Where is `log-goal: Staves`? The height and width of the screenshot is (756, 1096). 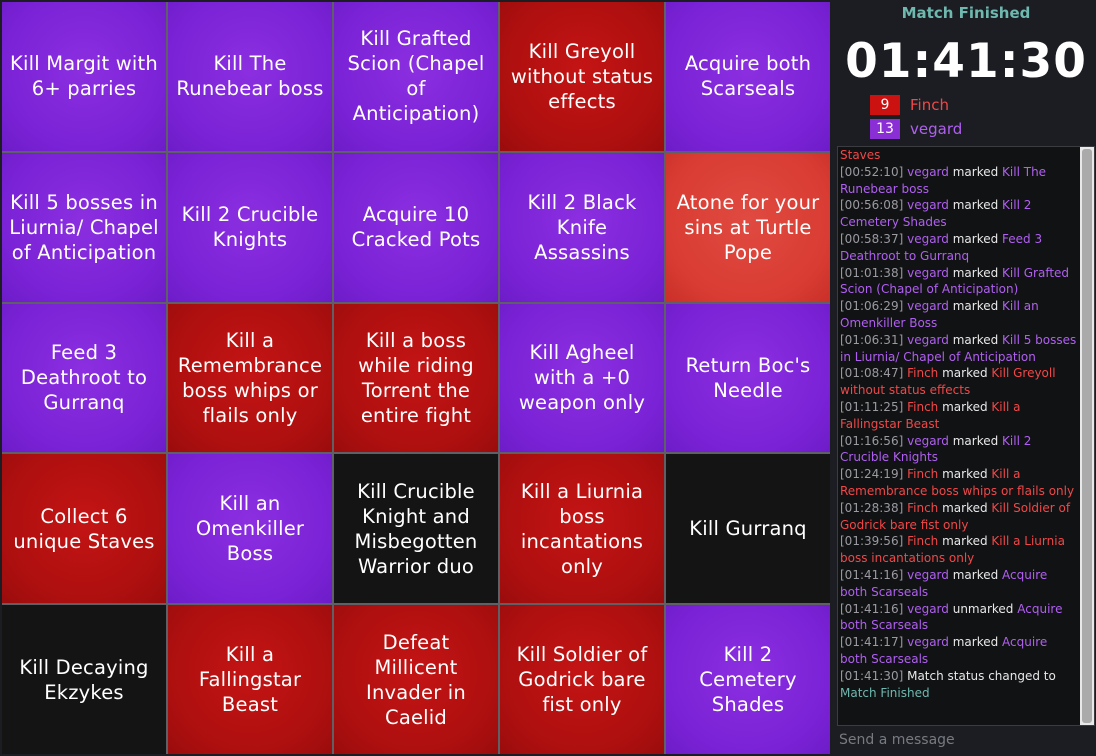
log-goal: Staves is located at coordinates (860, 155).